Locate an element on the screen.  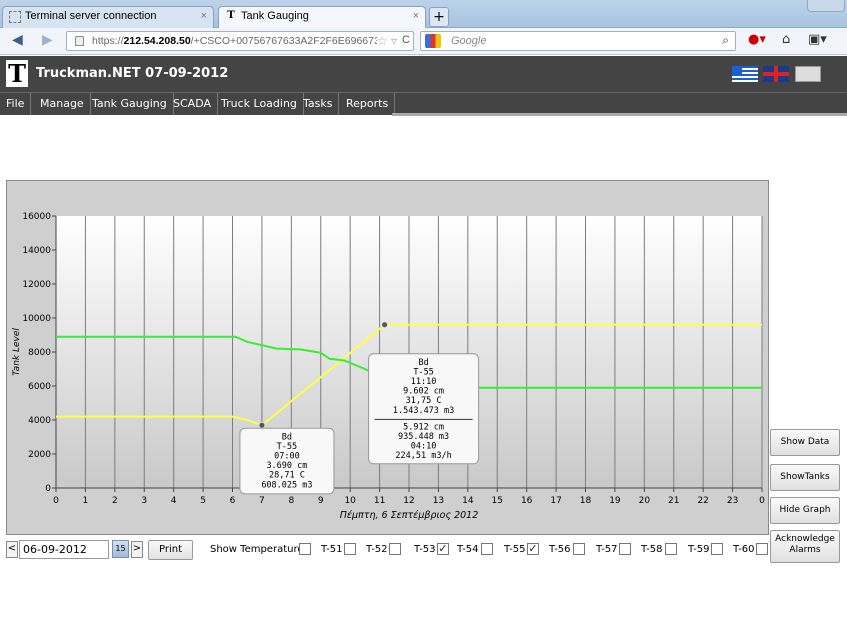
tank-label-t51: T-51 is located at coordinates (332, 549).